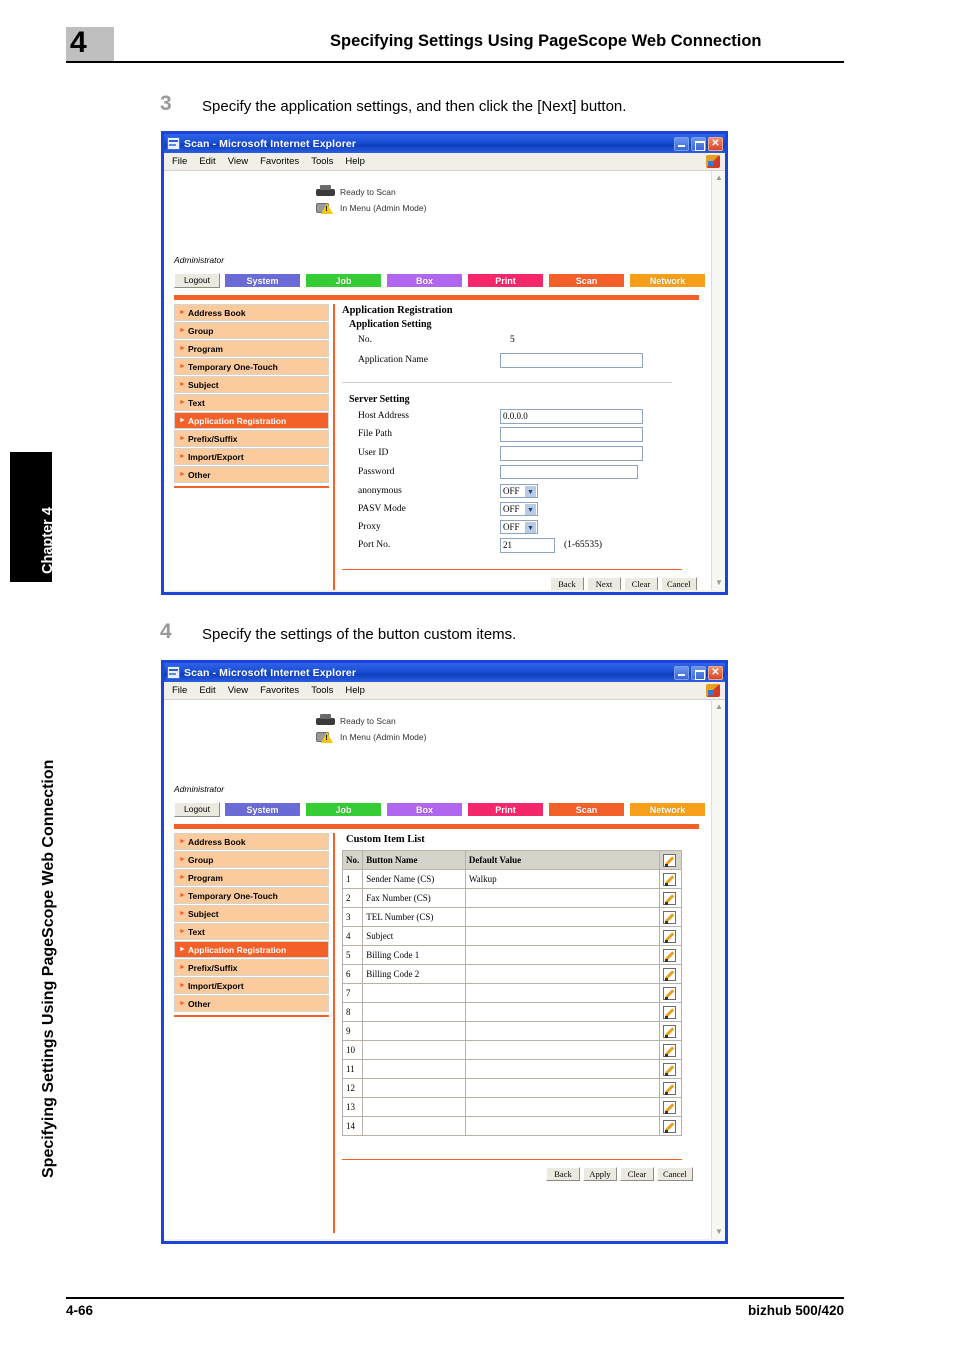  What do you see at coordinates (586, 809) in the screenshot?
I see `tab-scan: Scan` at bounding box center [586, 809].